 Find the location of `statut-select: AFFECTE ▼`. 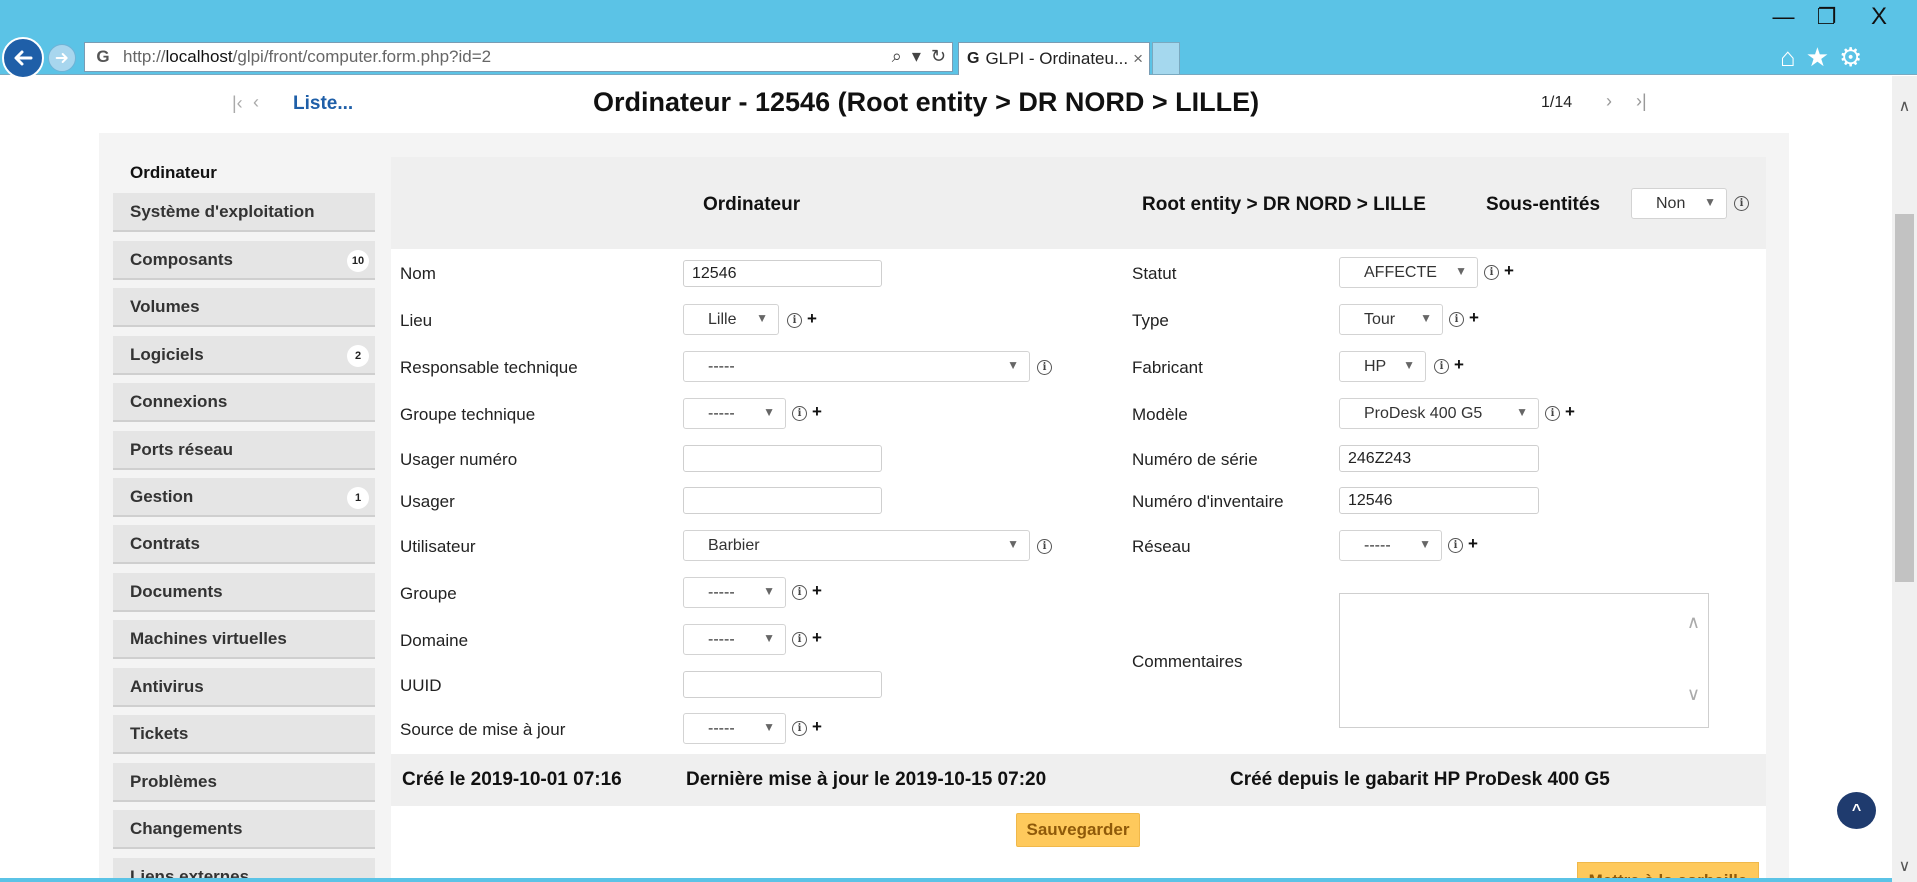

statut-select: AFFECTE ▼ is located at coordinates (1408, 272).